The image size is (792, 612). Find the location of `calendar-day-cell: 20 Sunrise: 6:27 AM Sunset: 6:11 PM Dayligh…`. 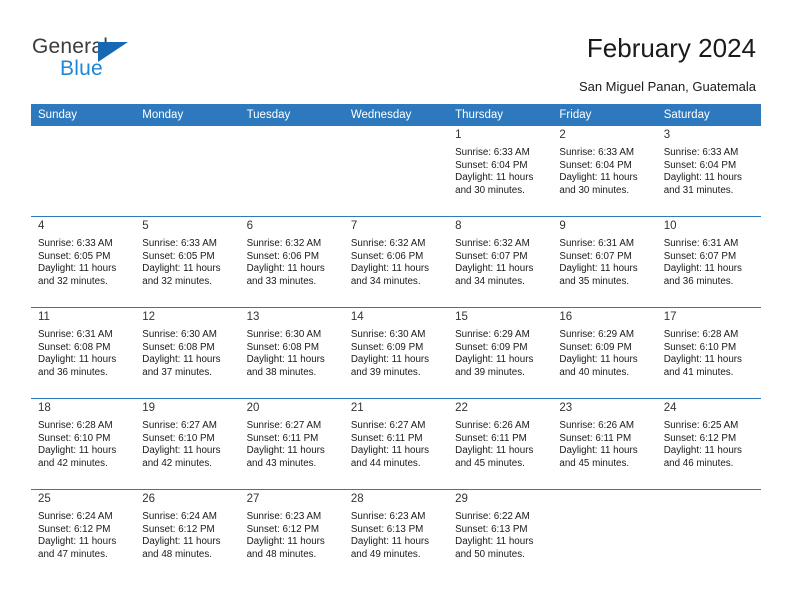

calendar-day-cell: 20 Sunrise: 6:27 AM Sunset: 6:11 PM Dayligh… is located at coordinates (291, 444).